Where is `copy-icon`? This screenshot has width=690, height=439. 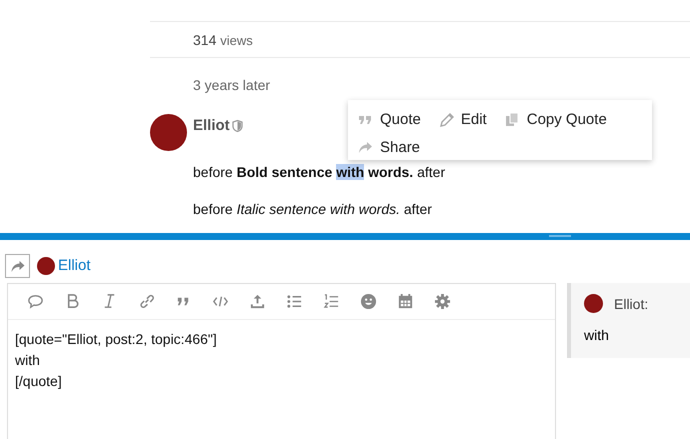
copy-icon is located at coordinates (512, 119).